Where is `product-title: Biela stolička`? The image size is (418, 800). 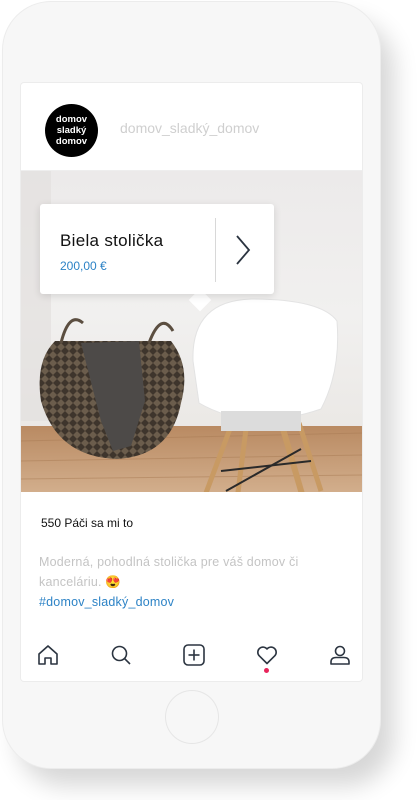 product-title: Biela stolička is located at coordinates (112, 240).